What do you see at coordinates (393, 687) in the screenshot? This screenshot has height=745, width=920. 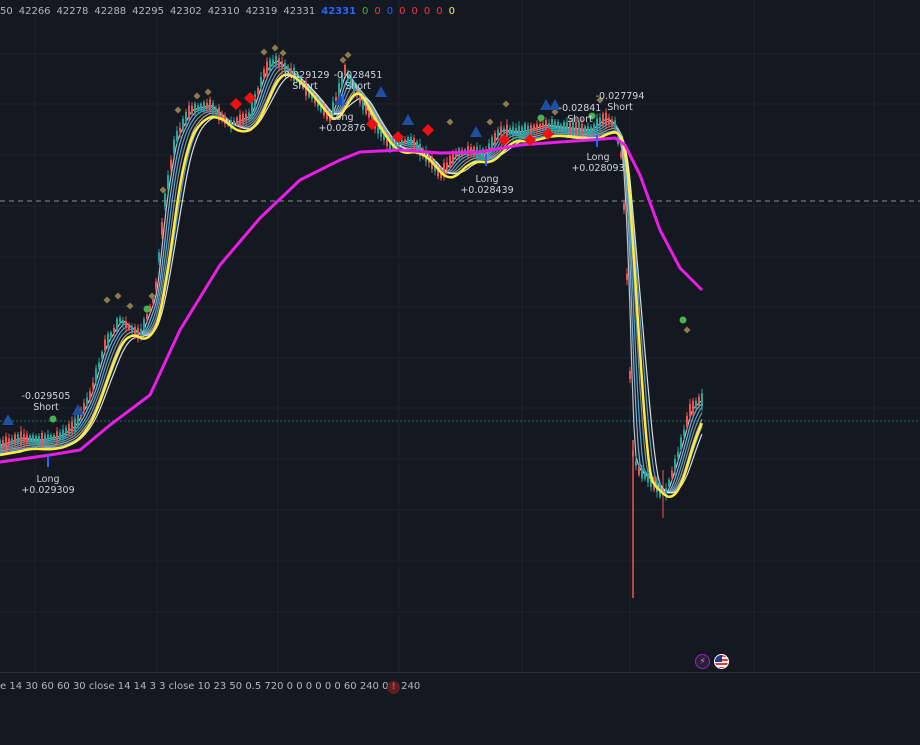 I see `alert-icon: !` at bounding box center [393, 687].